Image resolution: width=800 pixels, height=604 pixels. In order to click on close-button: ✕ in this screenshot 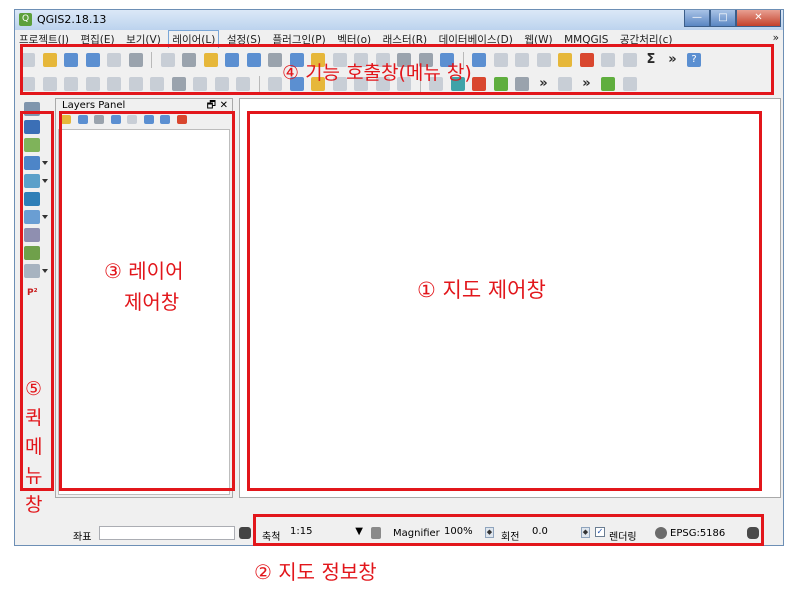, I will do `click(758, 18)`.